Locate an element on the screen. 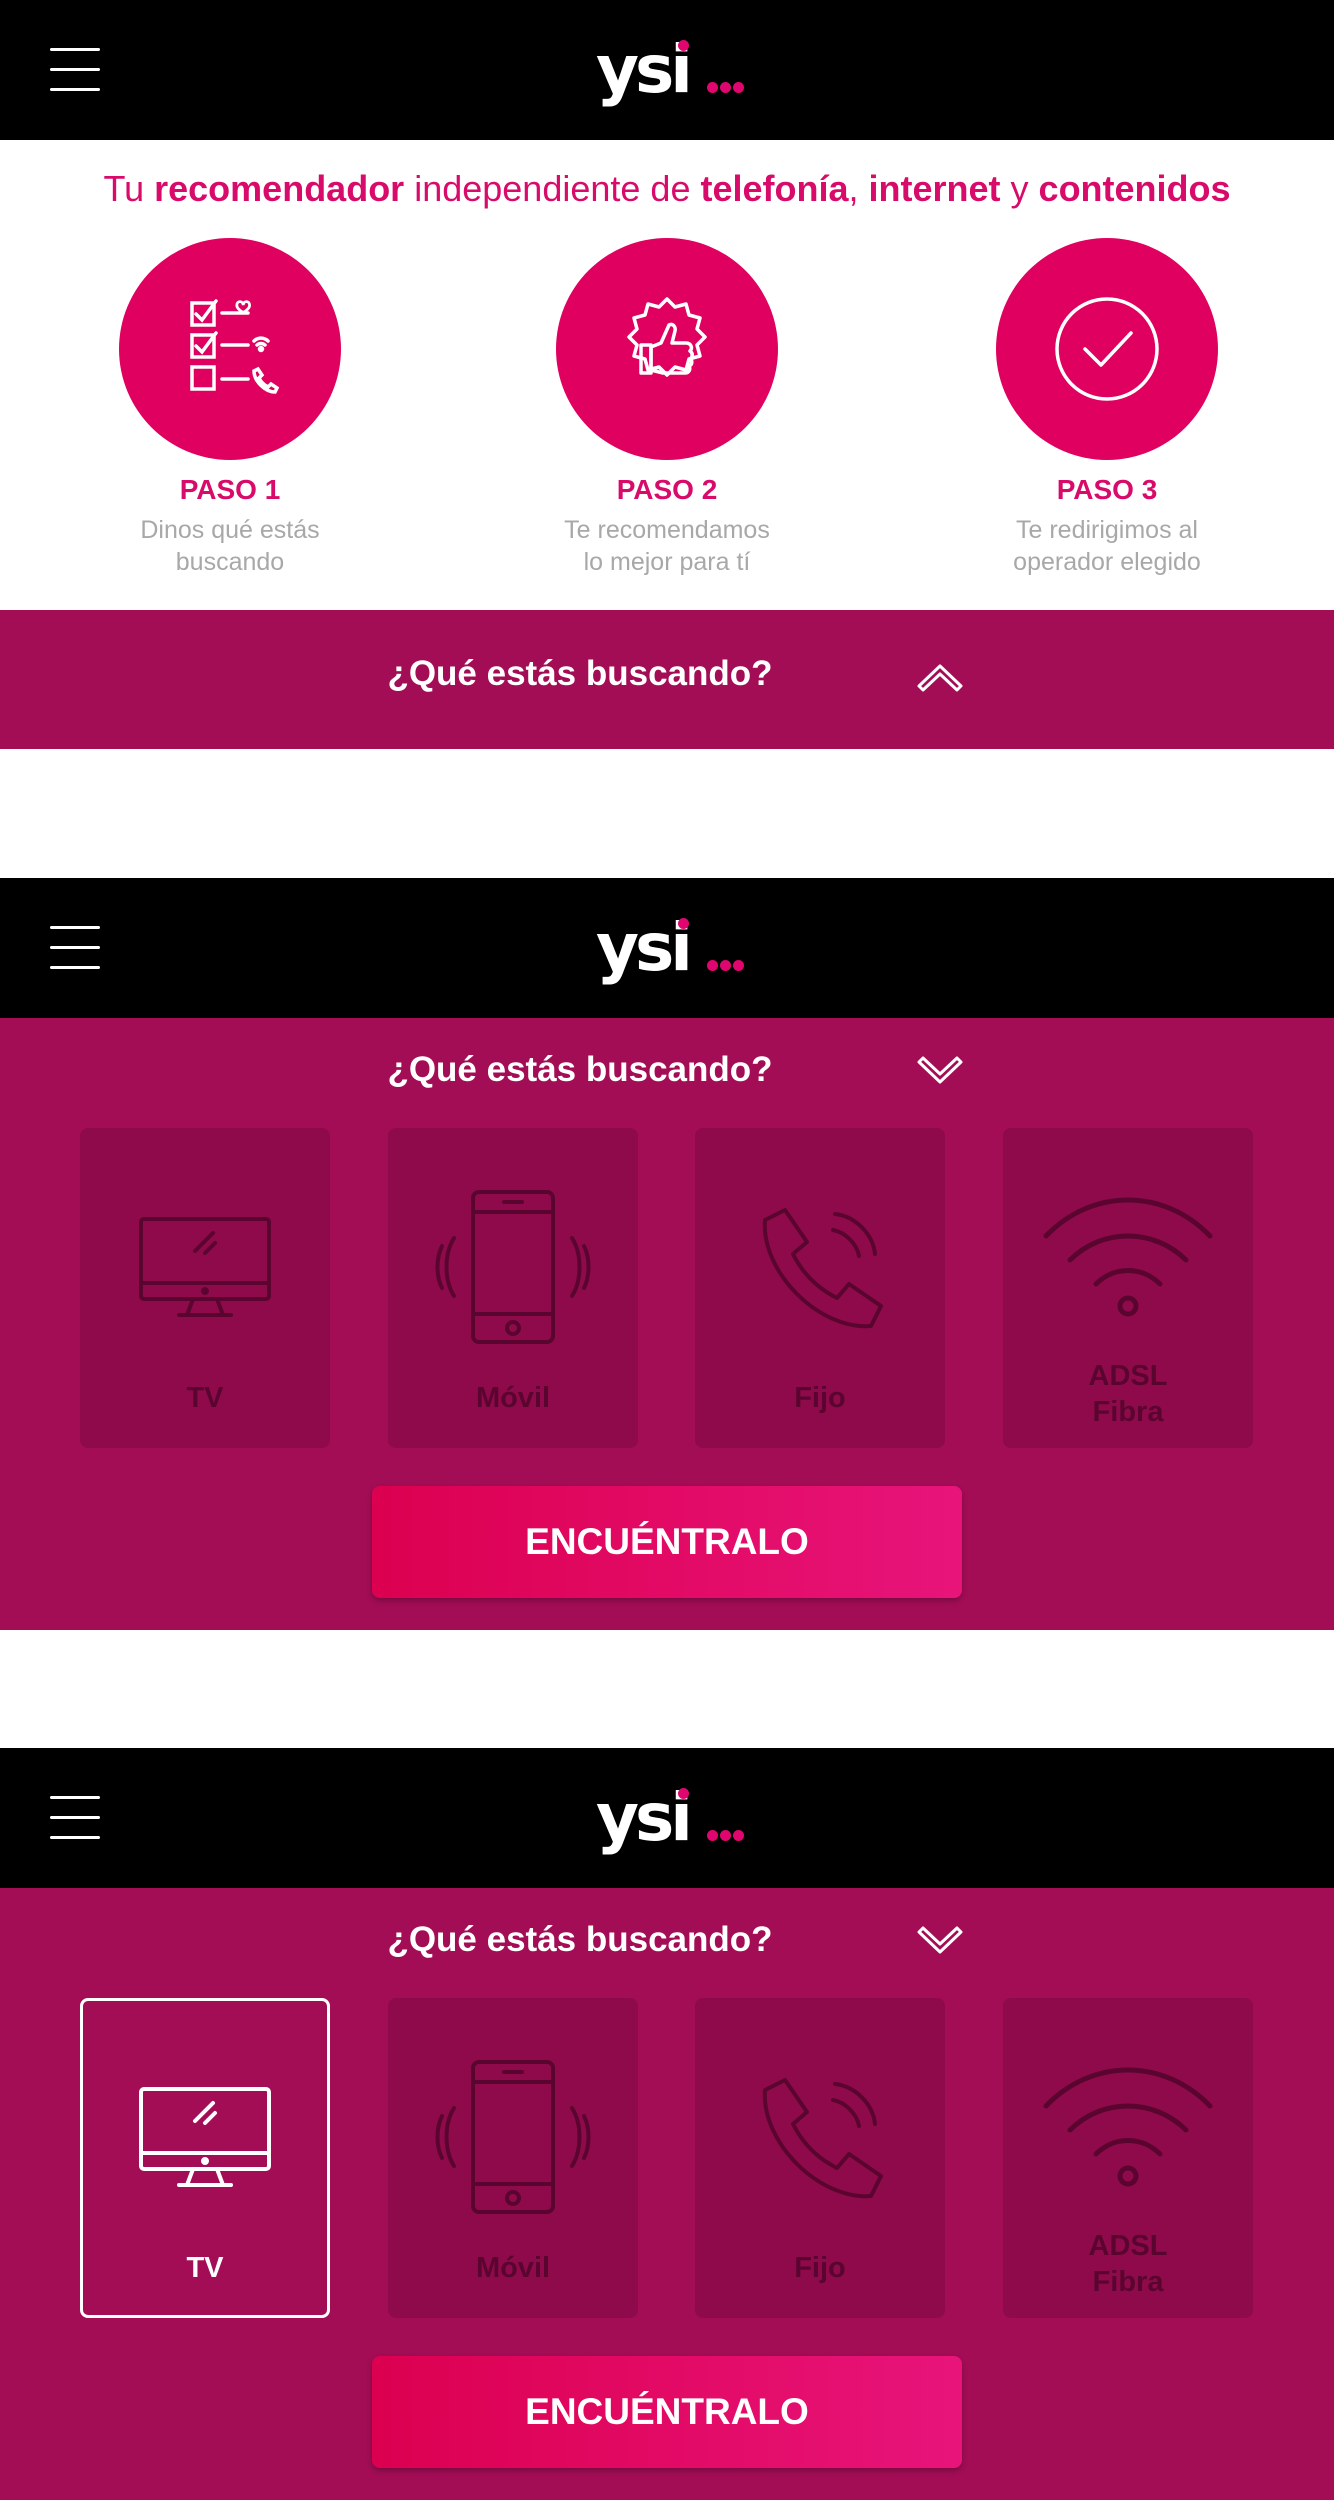  chevron-up-icon is located at coordinates (940, 676).